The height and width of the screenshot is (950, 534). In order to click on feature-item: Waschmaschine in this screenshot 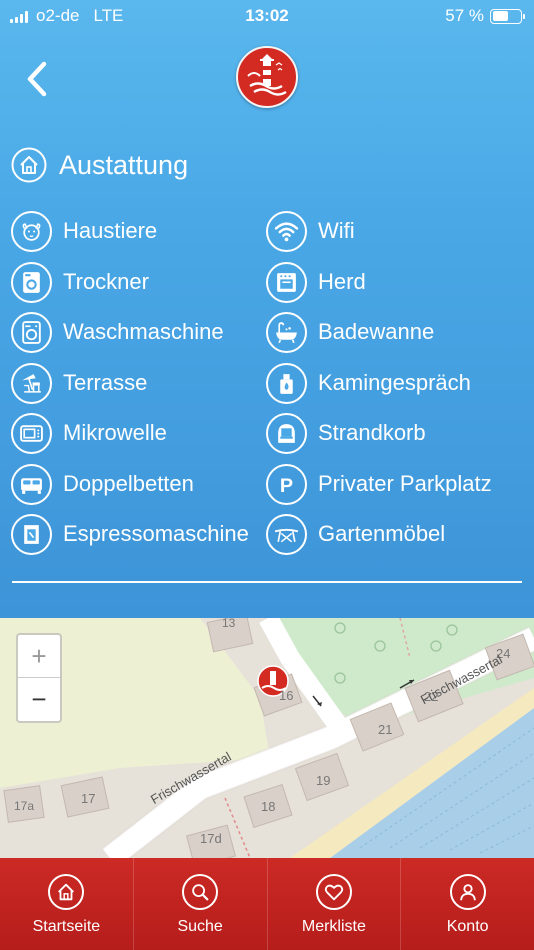, I will do `click(117, 332)`.